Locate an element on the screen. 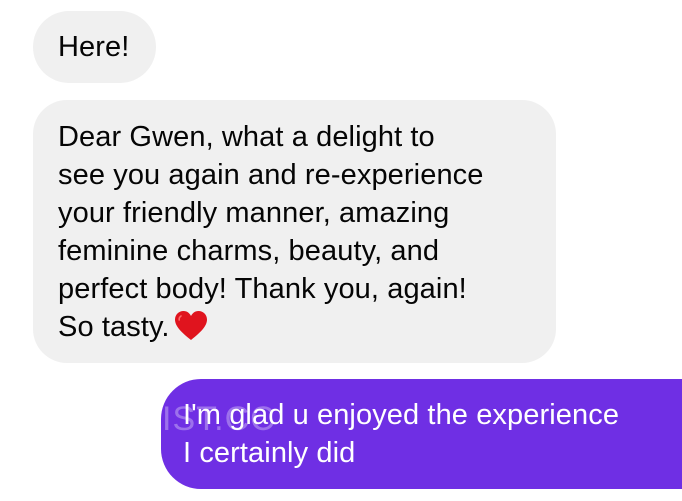 The width and height of the screenshot is (682, 501). message-text-line: Here! is located at coordinates (94, 47).